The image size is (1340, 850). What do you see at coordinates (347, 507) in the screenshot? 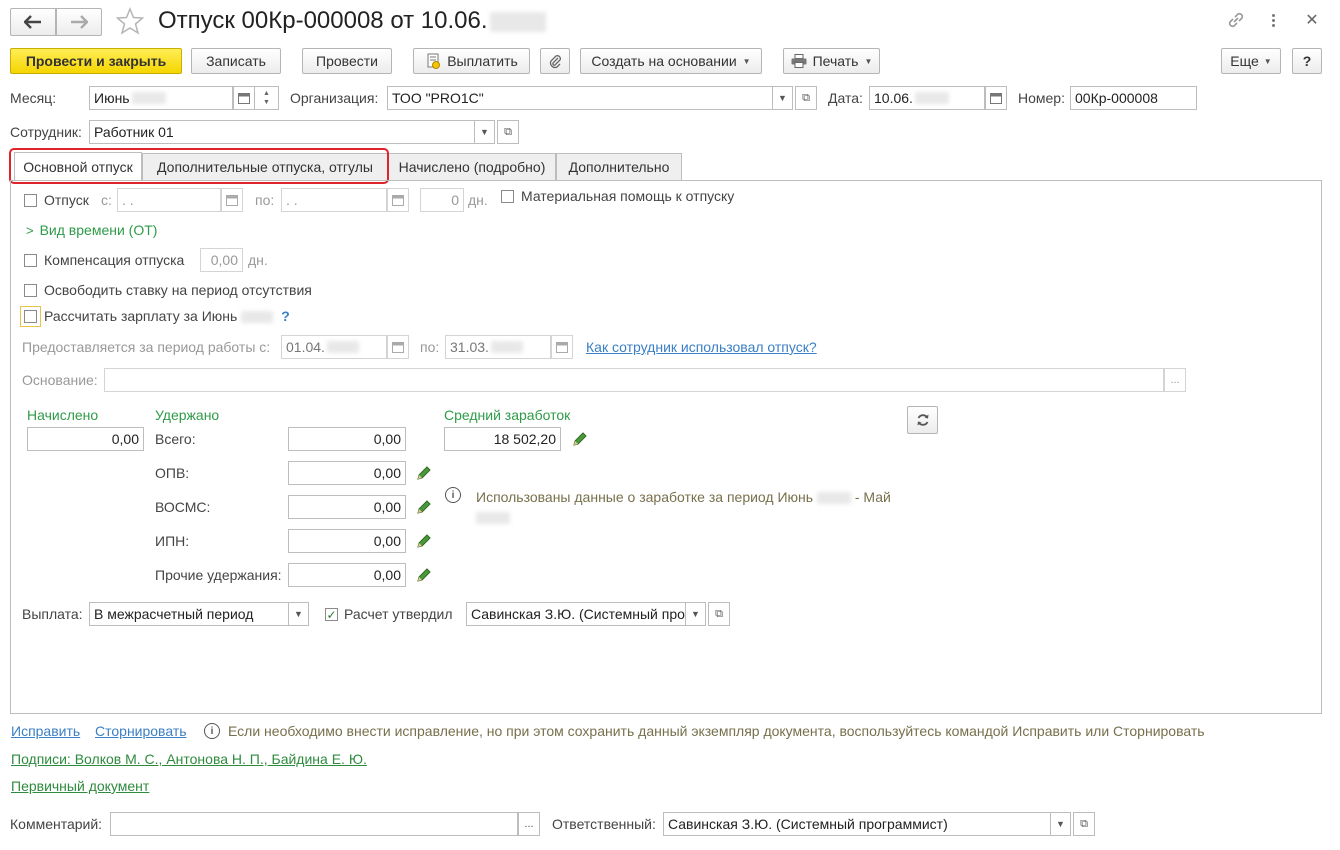
I see `withheld-vosms-input: 0,00` at bounding box center [347, 507].